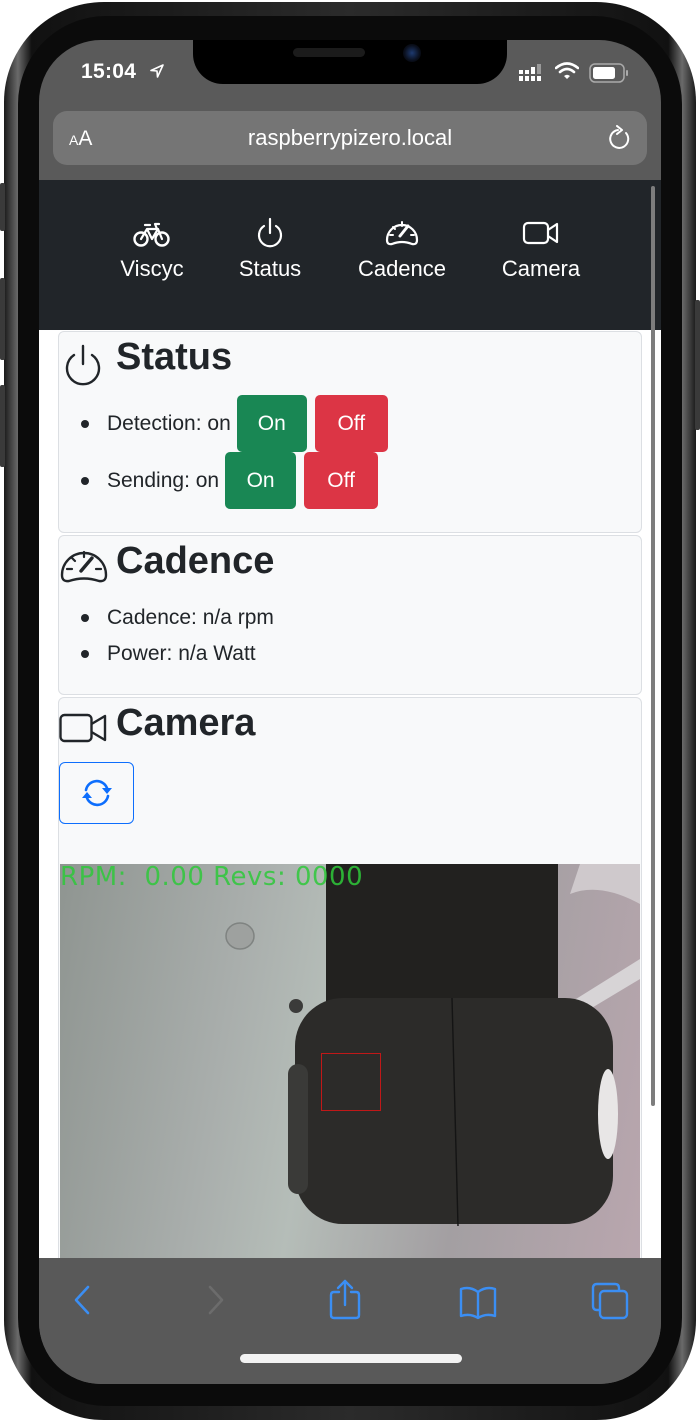 The height and width of the screenshot is (1424, 700). What do you see at coordinates (223, 480) in the screenshot?
I see `sending-item: Sending: on On Off` at bounding box center [223, 480].